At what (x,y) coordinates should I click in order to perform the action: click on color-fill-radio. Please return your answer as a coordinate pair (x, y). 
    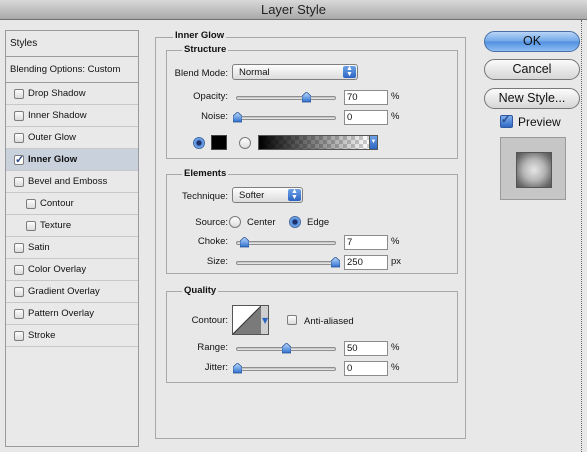
    Looking at the image, I should click on (199, 143).